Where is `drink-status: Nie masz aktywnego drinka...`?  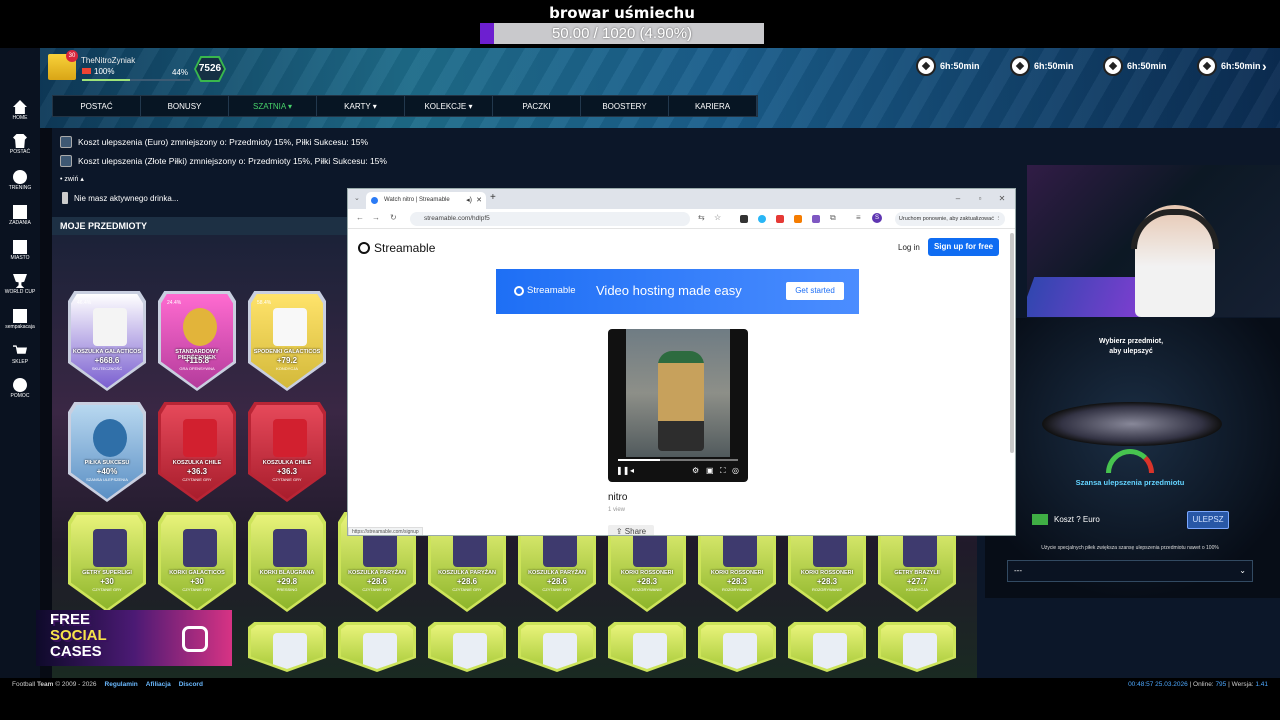 drink-status: Nie masz aktywnego drinka... is located at coordinates (120, 198).